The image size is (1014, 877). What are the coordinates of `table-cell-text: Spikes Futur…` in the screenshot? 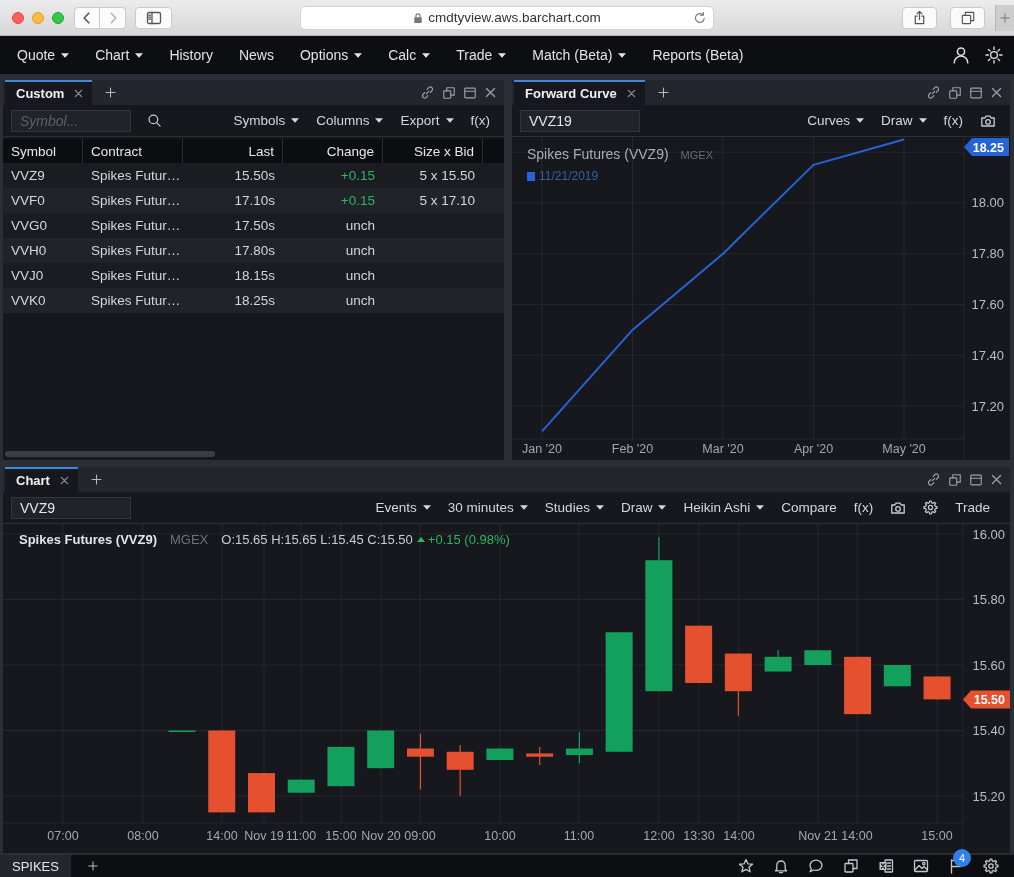 It's located at (136, 251).